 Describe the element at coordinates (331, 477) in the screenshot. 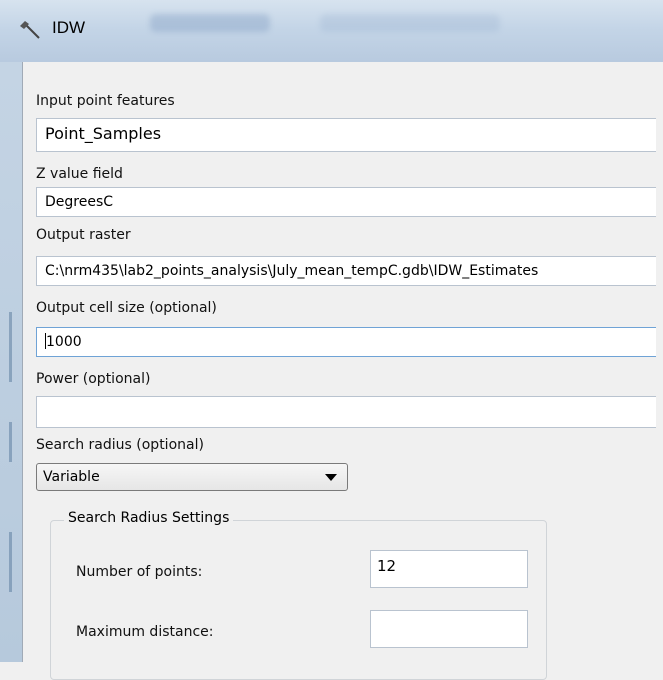

I see `chevron-down-icon` at that location.